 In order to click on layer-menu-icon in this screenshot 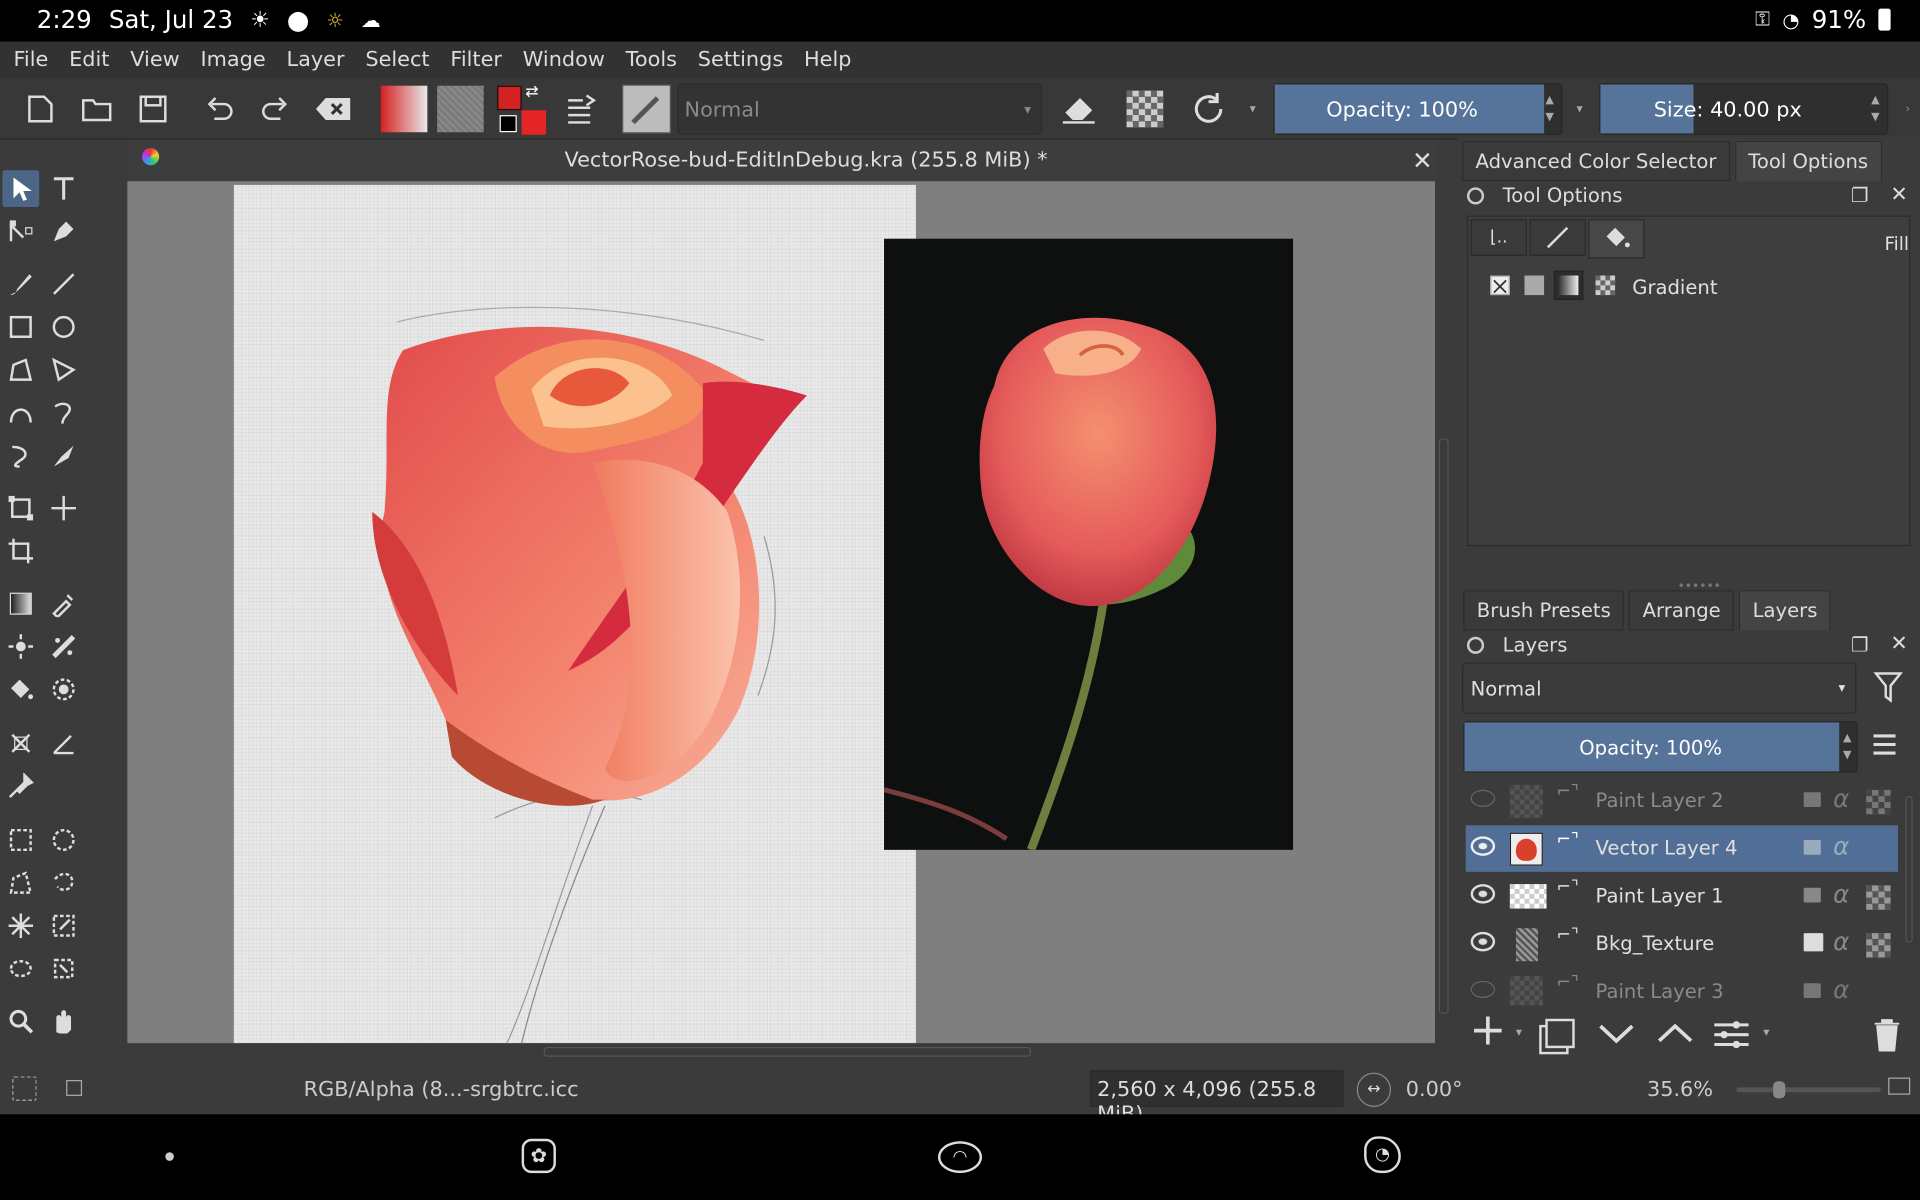, I will do `click(1884, 746)`.